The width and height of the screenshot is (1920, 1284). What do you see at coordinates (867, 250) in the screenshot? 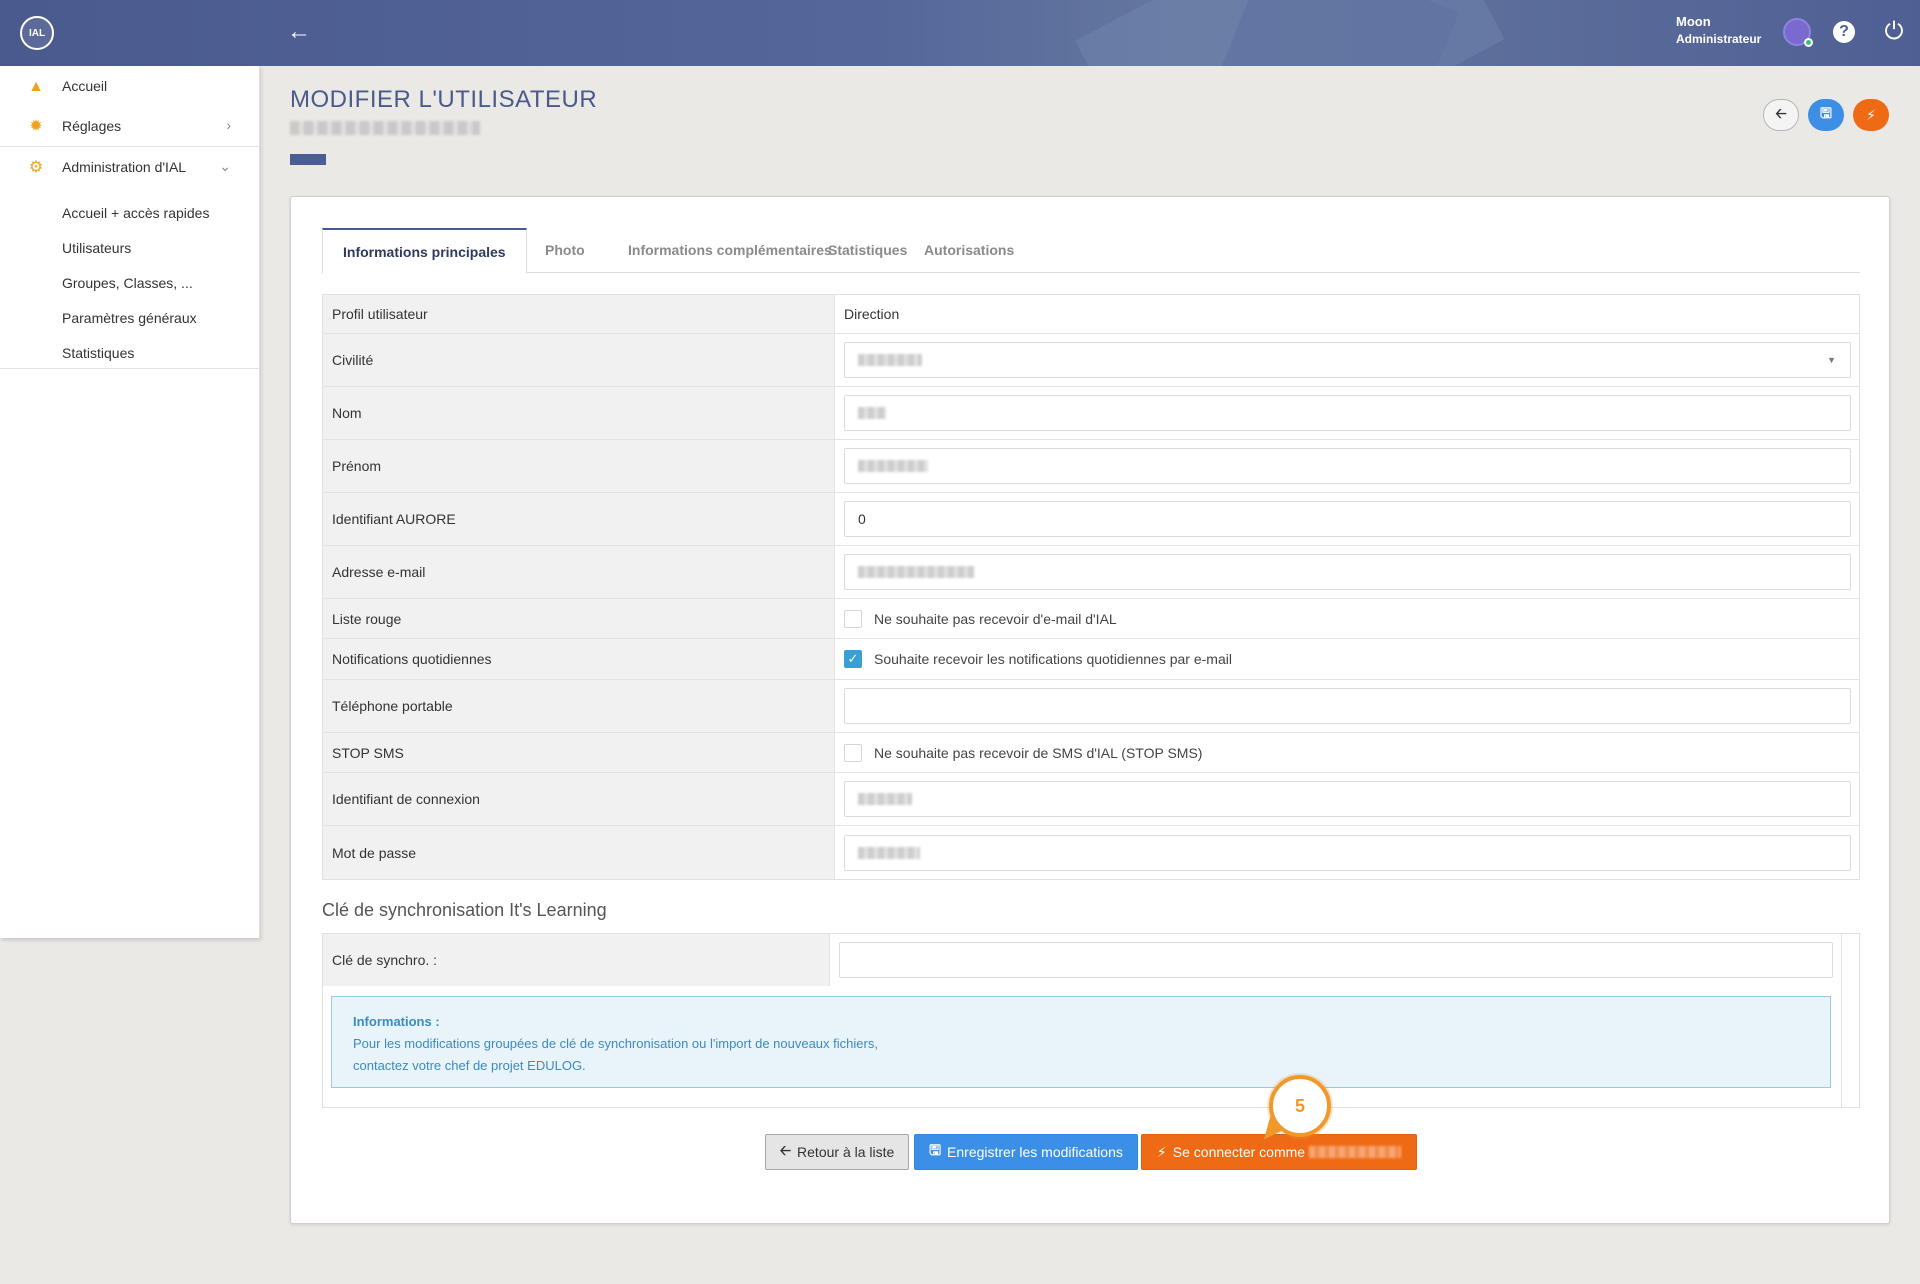
I see `tab-statistiques: Statistiques` at bounding box center [867, 250].